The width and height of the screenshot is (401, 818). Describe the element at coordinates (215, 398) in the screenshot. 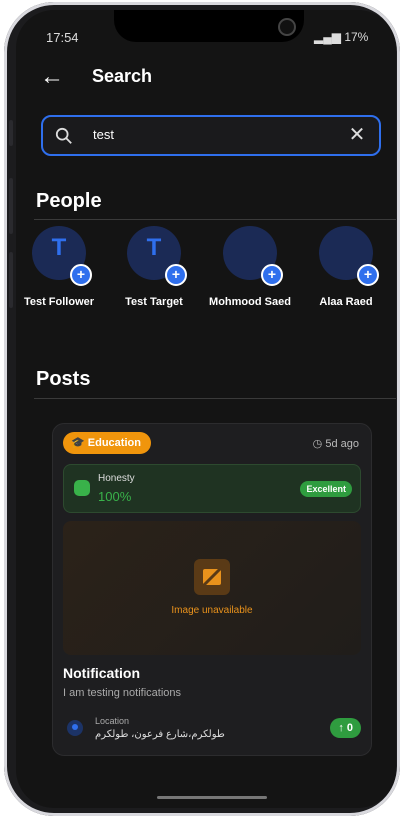

I see `posts-divider` at that location.